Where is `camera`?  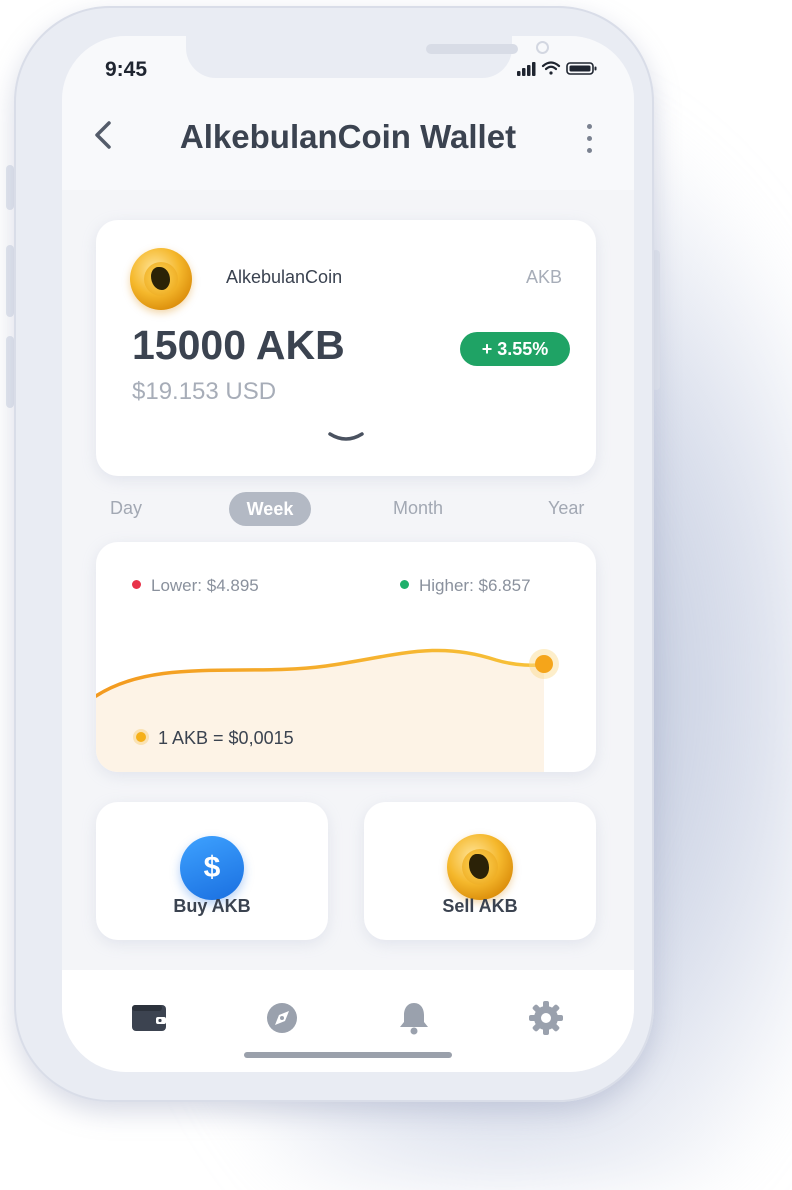
camera is located at coordinates (542, 47).